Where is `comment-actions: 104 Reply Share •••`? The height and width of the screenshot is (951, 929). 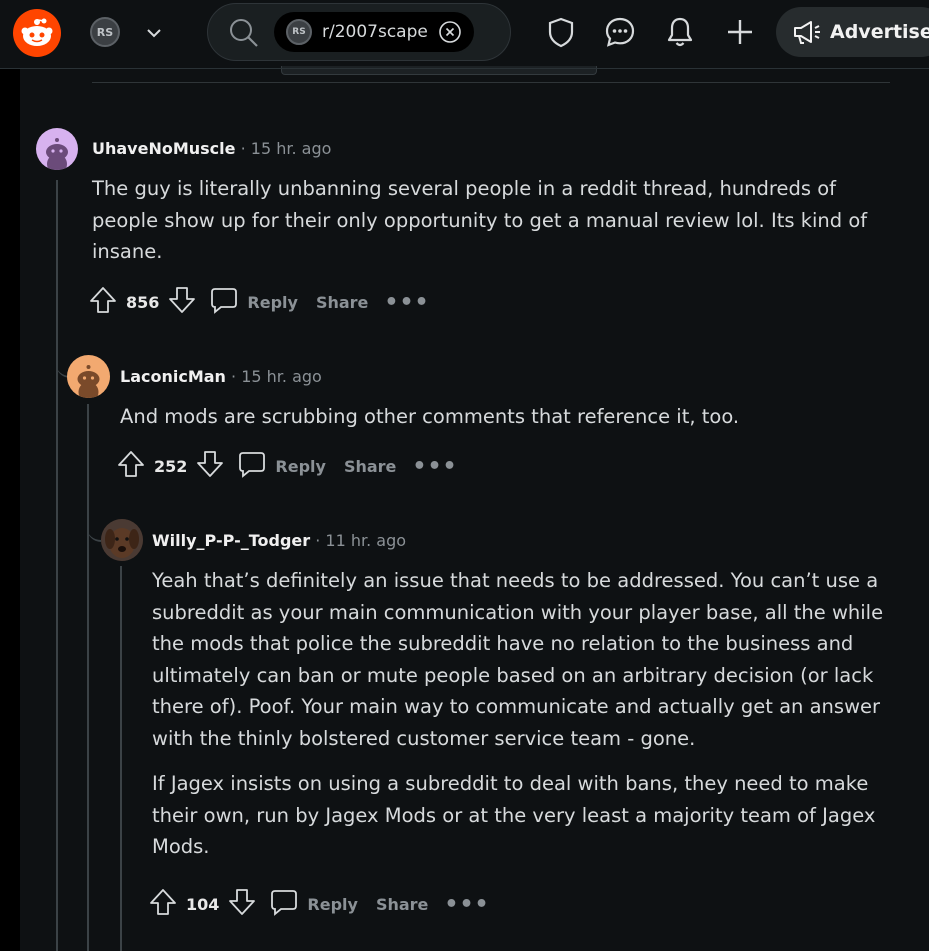 comment-actions: 104 Reply Share ••• is located at coordinates (319, 904).